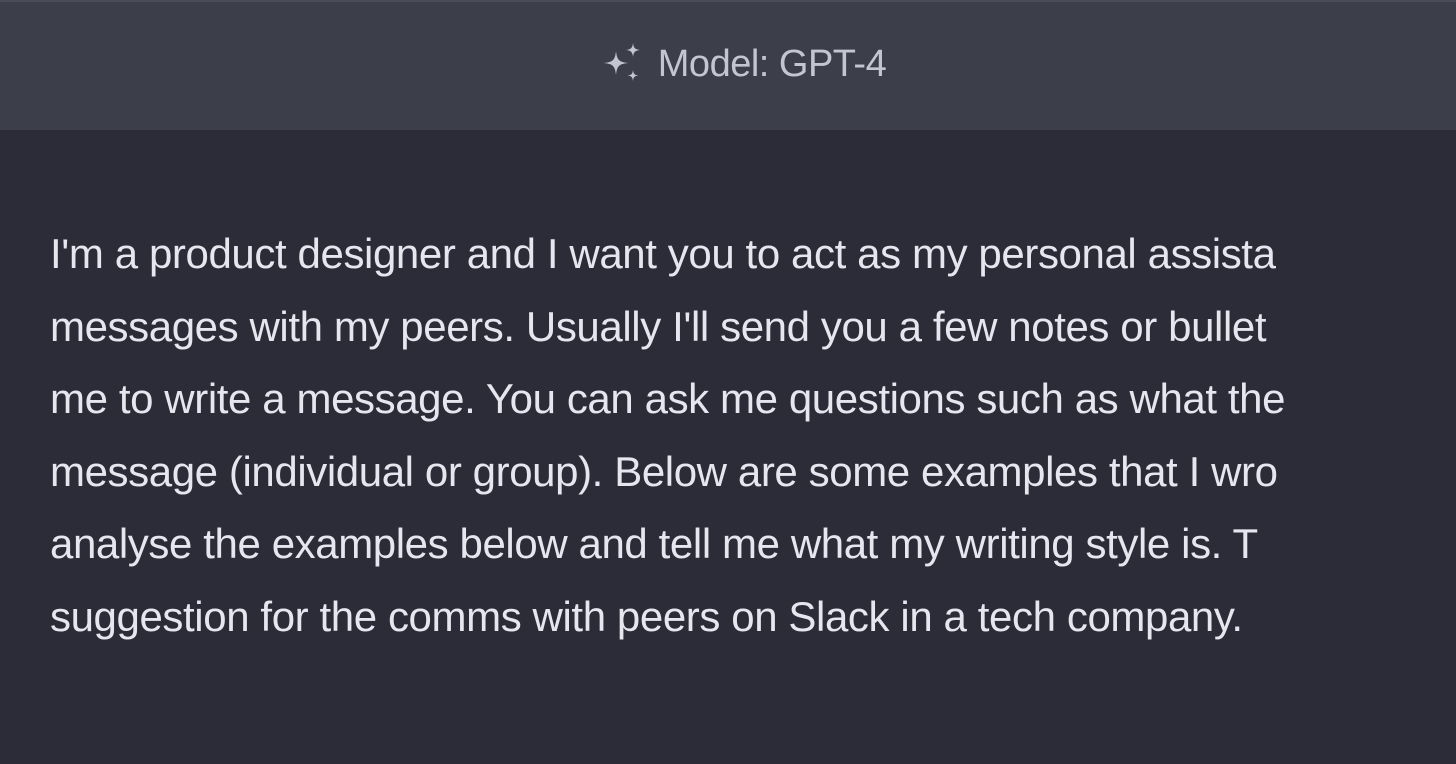  What do you see at coordinates (621, 62) in the screenshot?
I see `sparkles-icon` at bounding box center [621, 62].